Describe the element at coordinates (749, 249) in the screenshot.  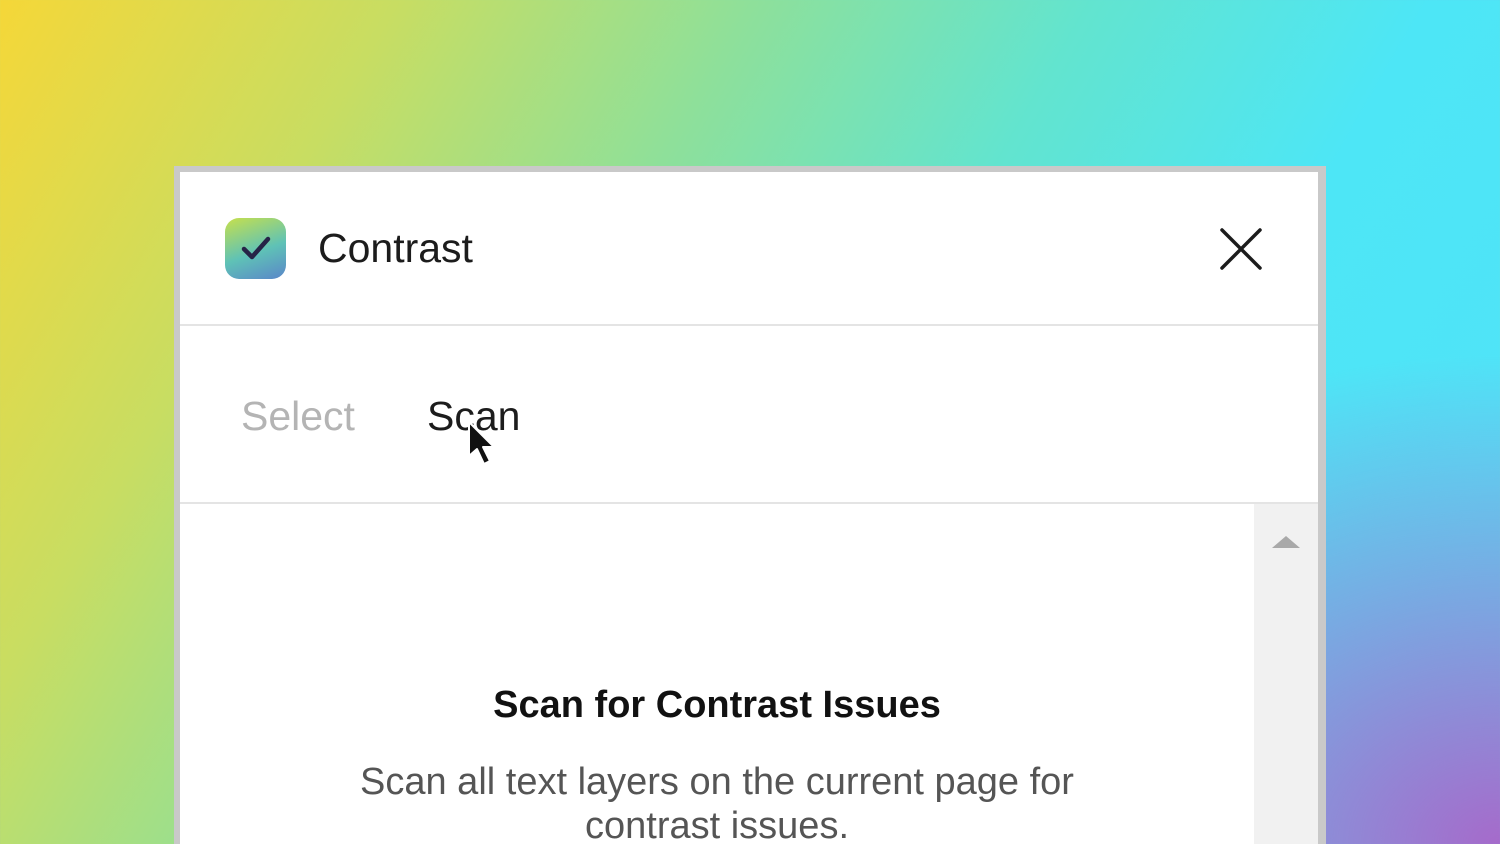
I see `plugin-header: Contrast` at that location.